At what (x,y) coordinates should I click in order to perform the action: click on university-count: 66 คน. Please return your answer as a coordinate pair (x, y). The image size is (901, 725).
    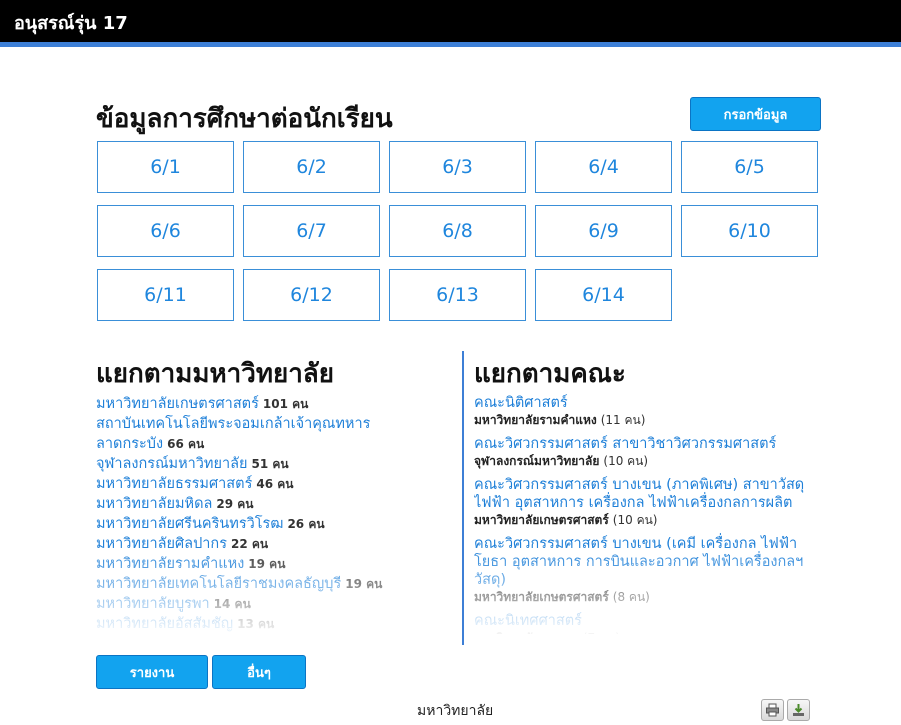
    Looking at the image, I should click on (186, 444).